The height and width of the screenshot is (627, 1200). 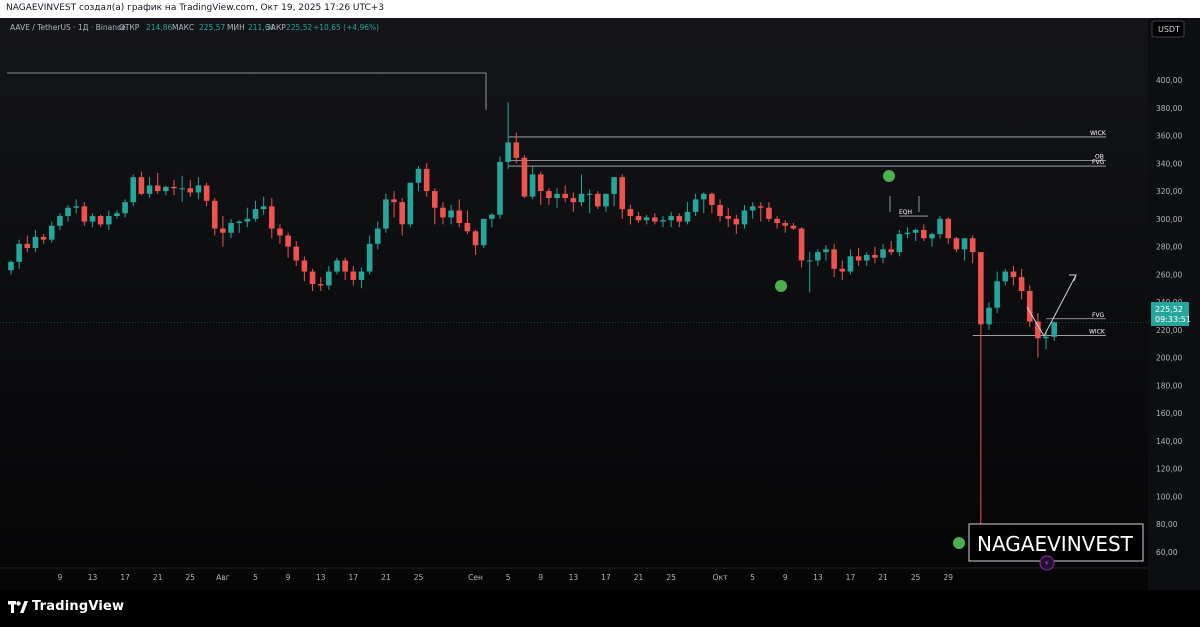 I want to click on time-tick-label: 9, so click(x=785, y=577).